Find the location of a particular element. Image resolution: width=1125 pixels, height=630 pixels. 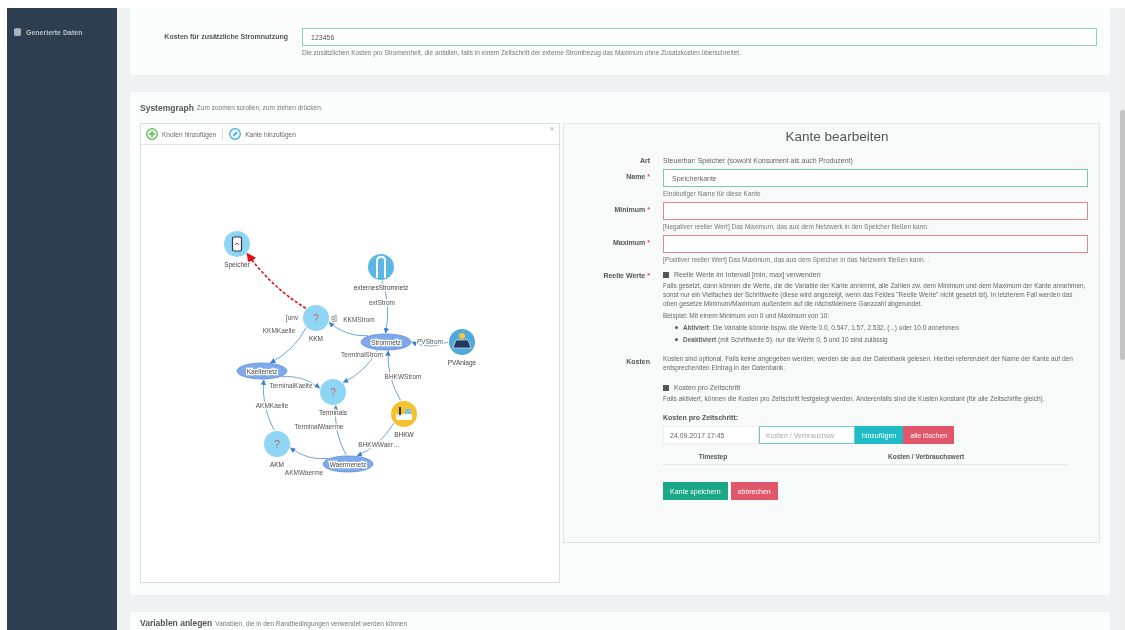

pencil-icon is located at coordinates (235, 134).